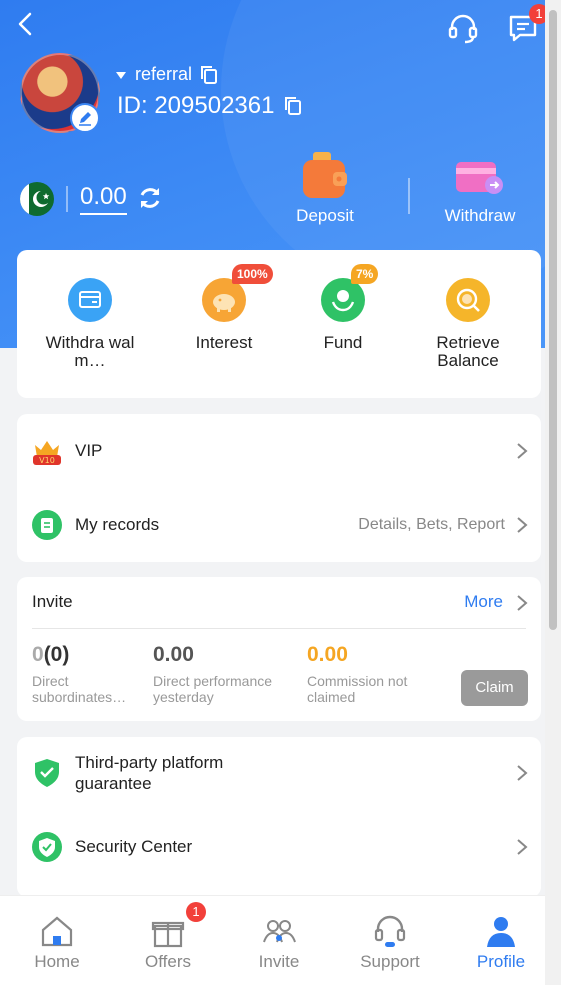 The image size is (561, 985). Describe the element at coordinates (357, 689) in the screenshot. I see `stat-label: Commission not claimed` at that location.